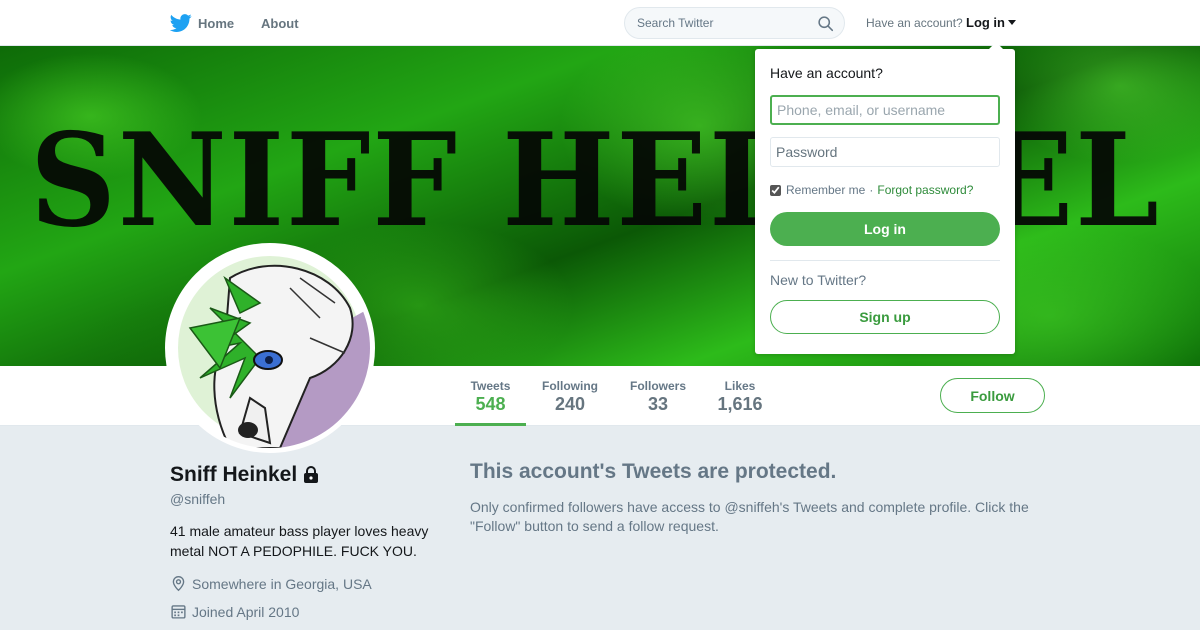 This screenshot has width=1200, height=630. I want to click on account-hint: Have an account?, so click(914, 23).